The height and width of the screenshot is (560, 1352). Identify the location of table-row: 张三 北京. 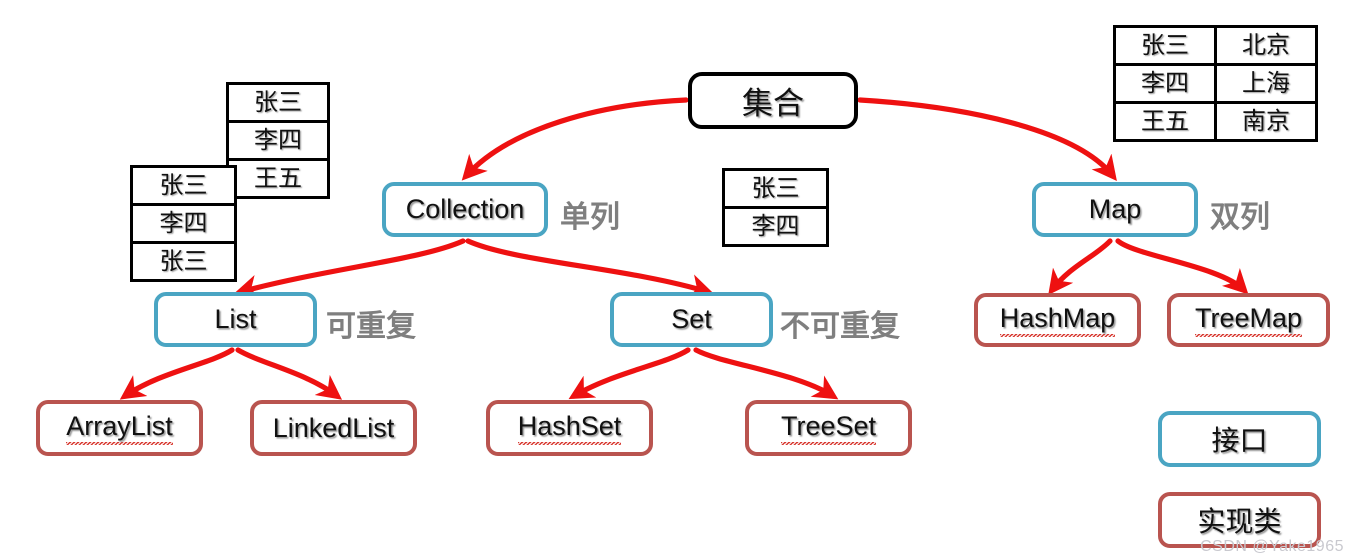
(1215, 47).